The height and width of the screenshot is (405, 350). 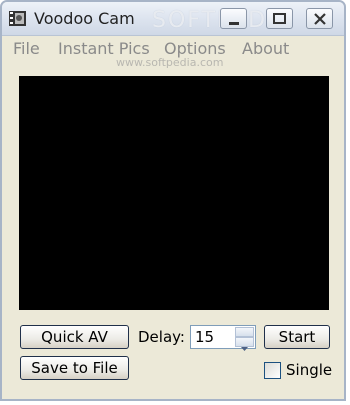 I want to click on close-icon, so click(x=320, y=19).